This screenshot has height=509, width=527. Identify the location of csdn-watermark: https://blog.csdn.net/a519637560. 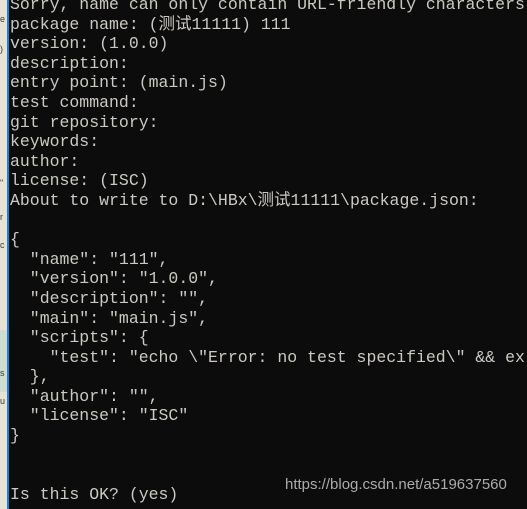
(396, 484).